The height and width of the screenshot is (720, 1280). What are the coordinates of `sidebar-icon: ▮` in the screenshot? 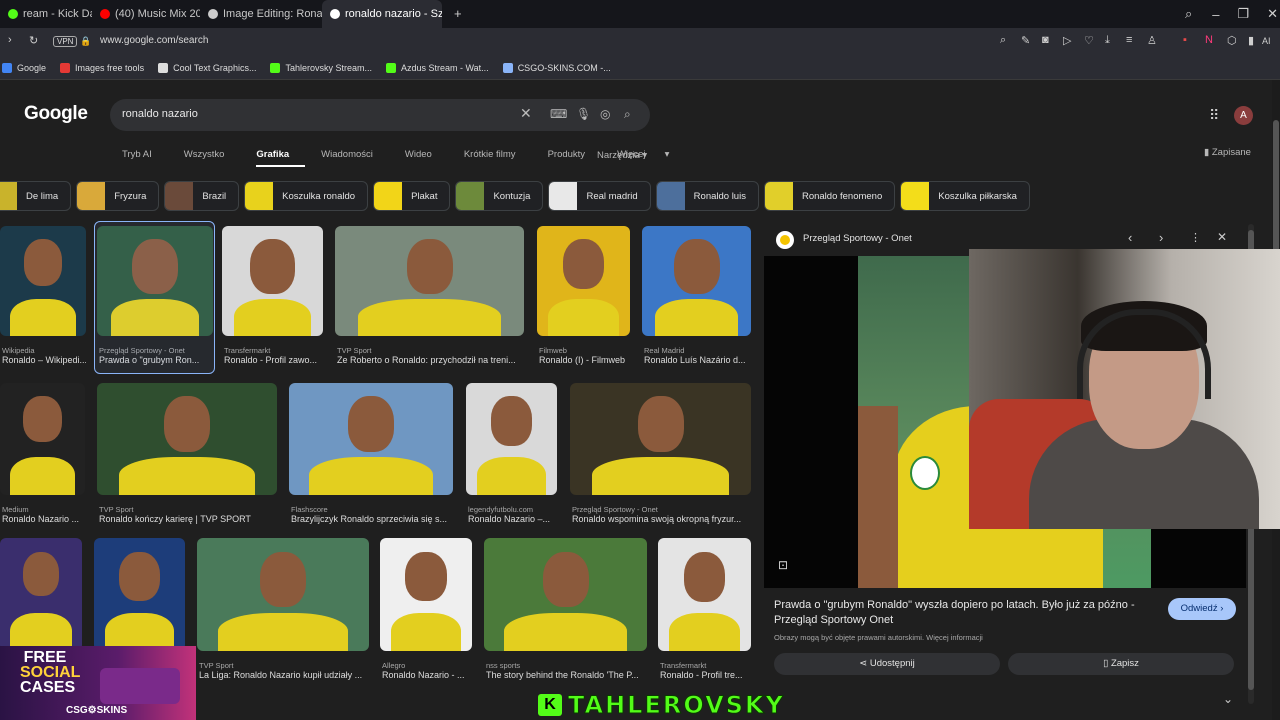 It's located at (1251, 40).